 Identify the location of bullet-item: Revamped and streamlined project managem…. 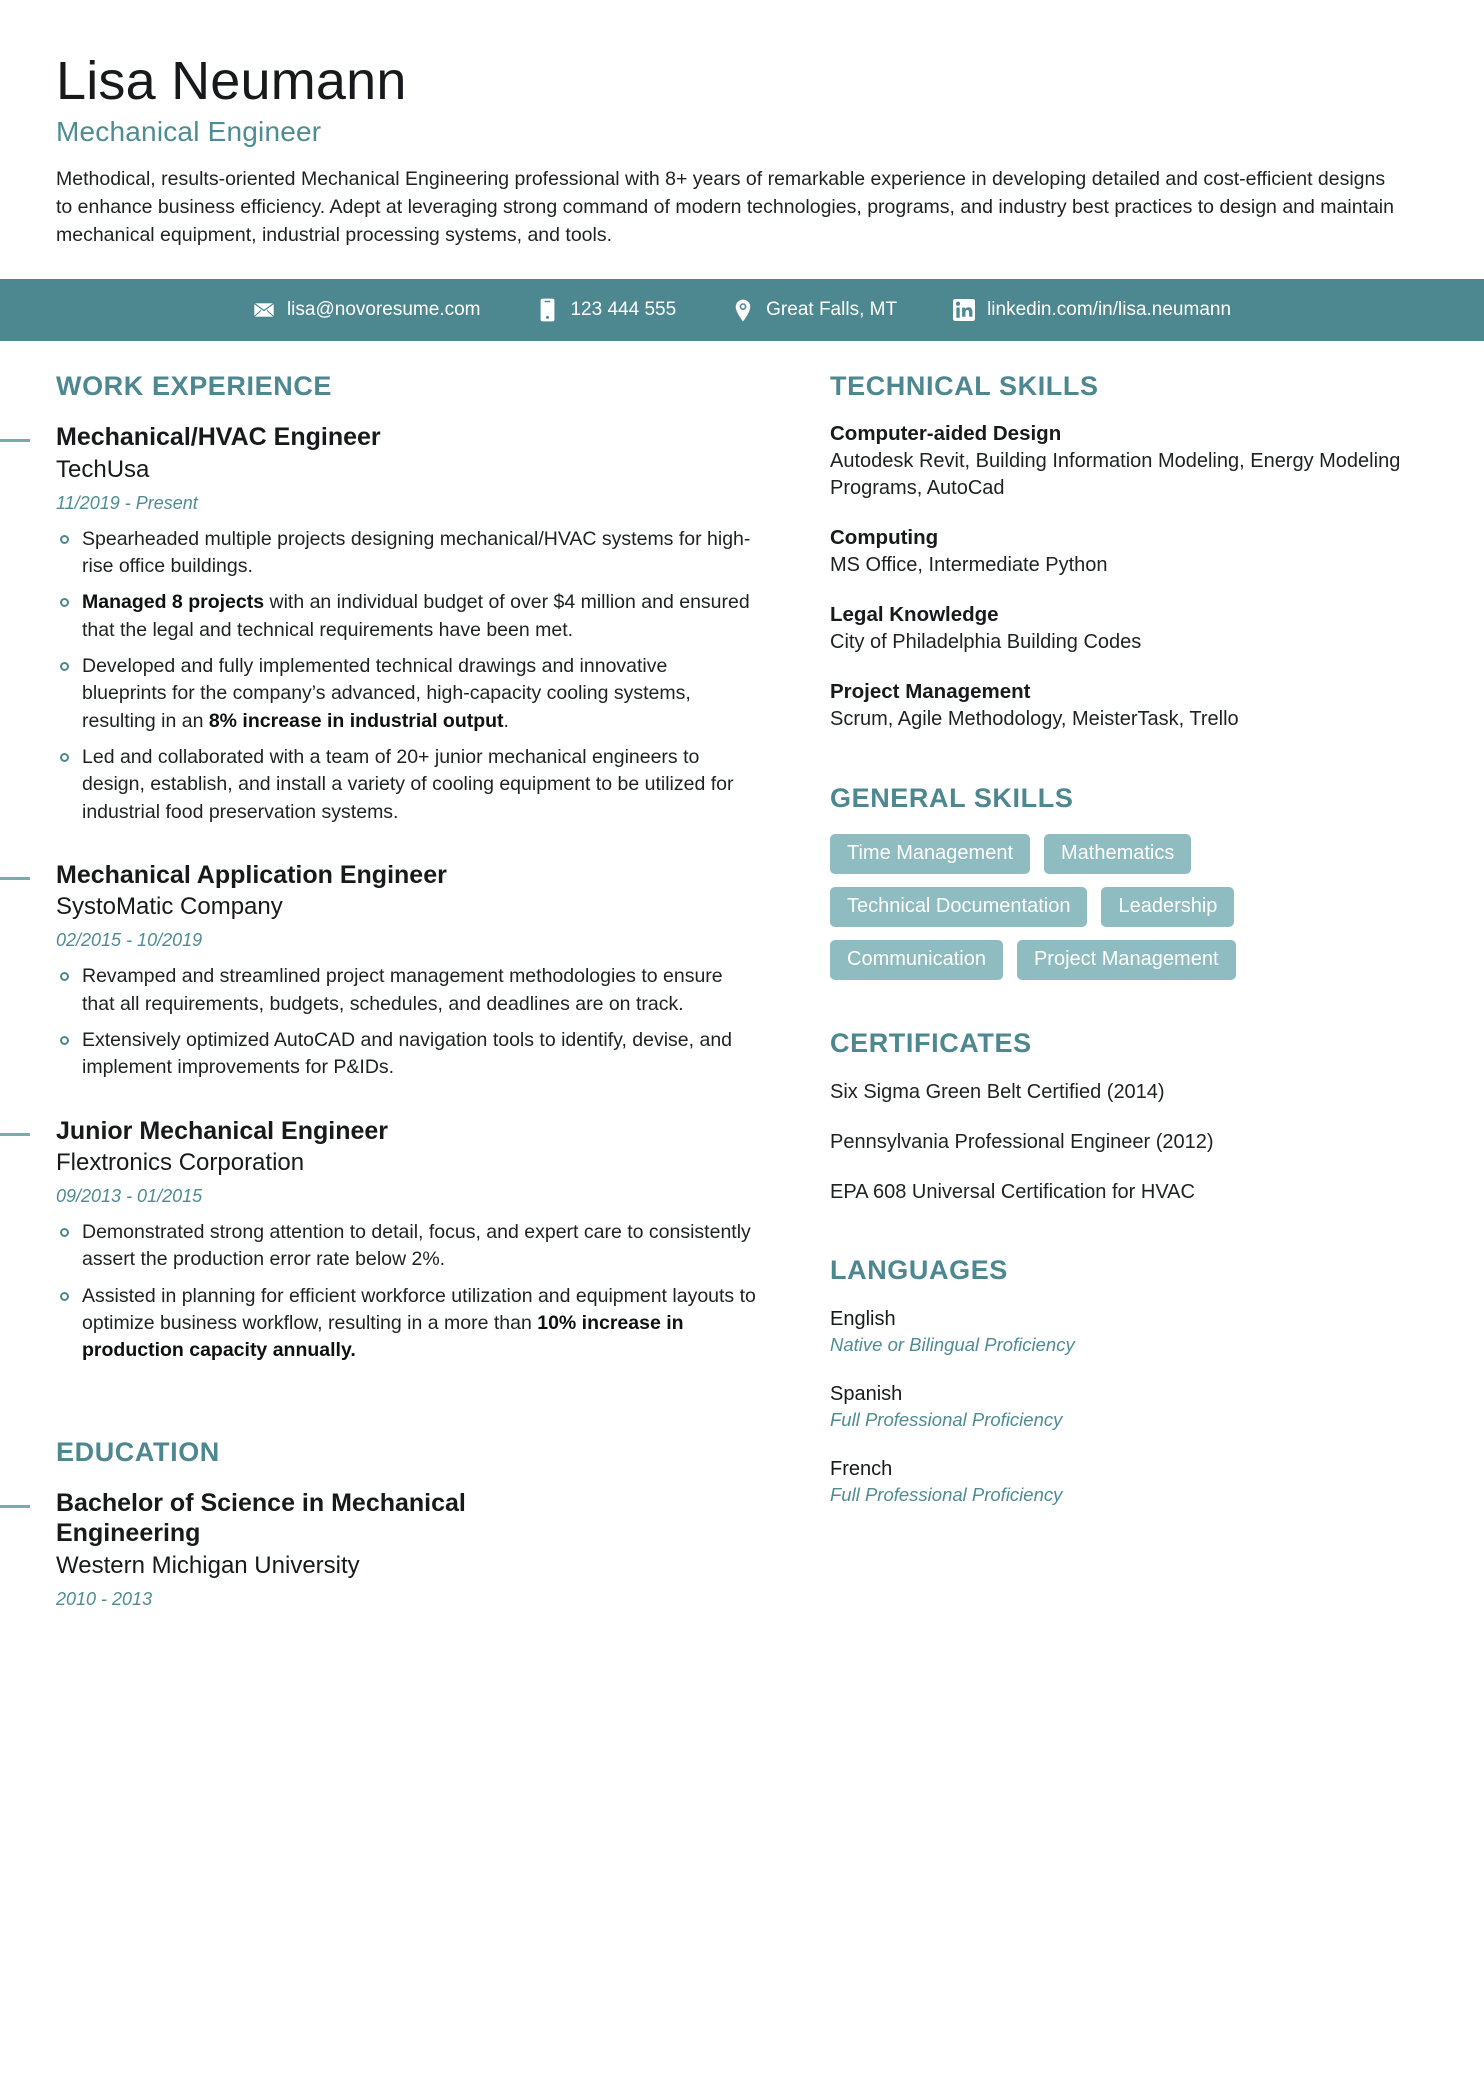
(406, 990).